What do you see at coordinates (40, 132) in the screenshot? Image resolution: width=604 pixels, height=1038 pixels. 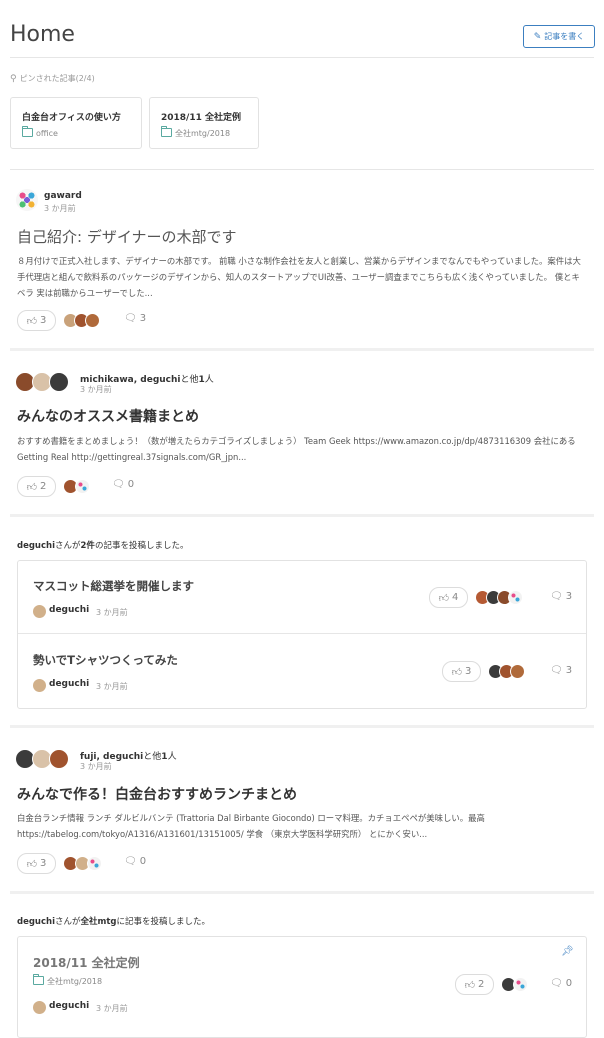 I see `pinned-card-folder: office` at bounding box center [40, 132].